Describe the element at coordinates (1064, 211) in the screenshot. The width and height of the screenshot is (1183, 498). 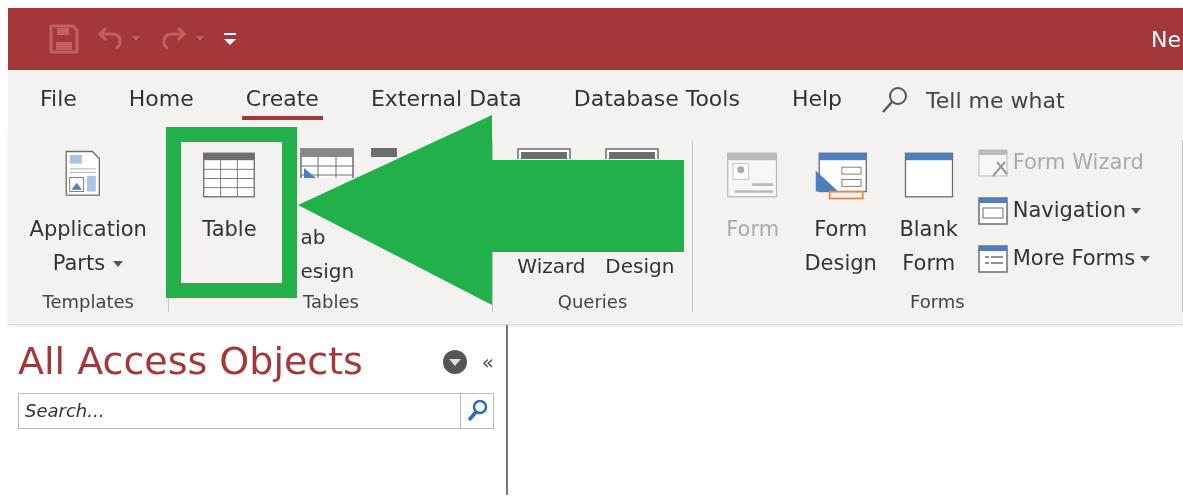
I see `ribbon-button: Navigation` at that location.